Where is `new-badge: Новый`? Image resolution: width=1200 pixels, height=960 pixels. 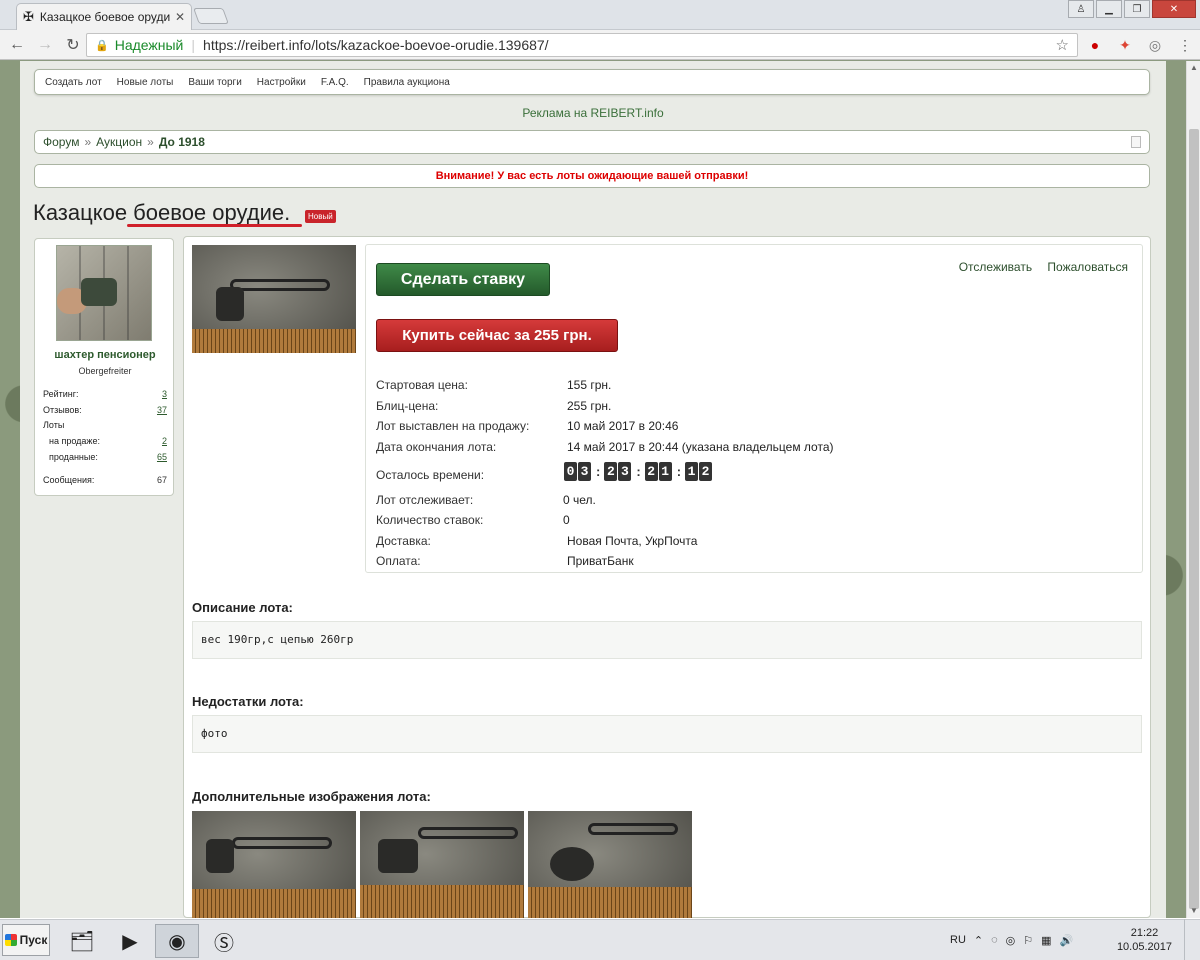 new-badge: Новый is located at coordinates (320, 216).